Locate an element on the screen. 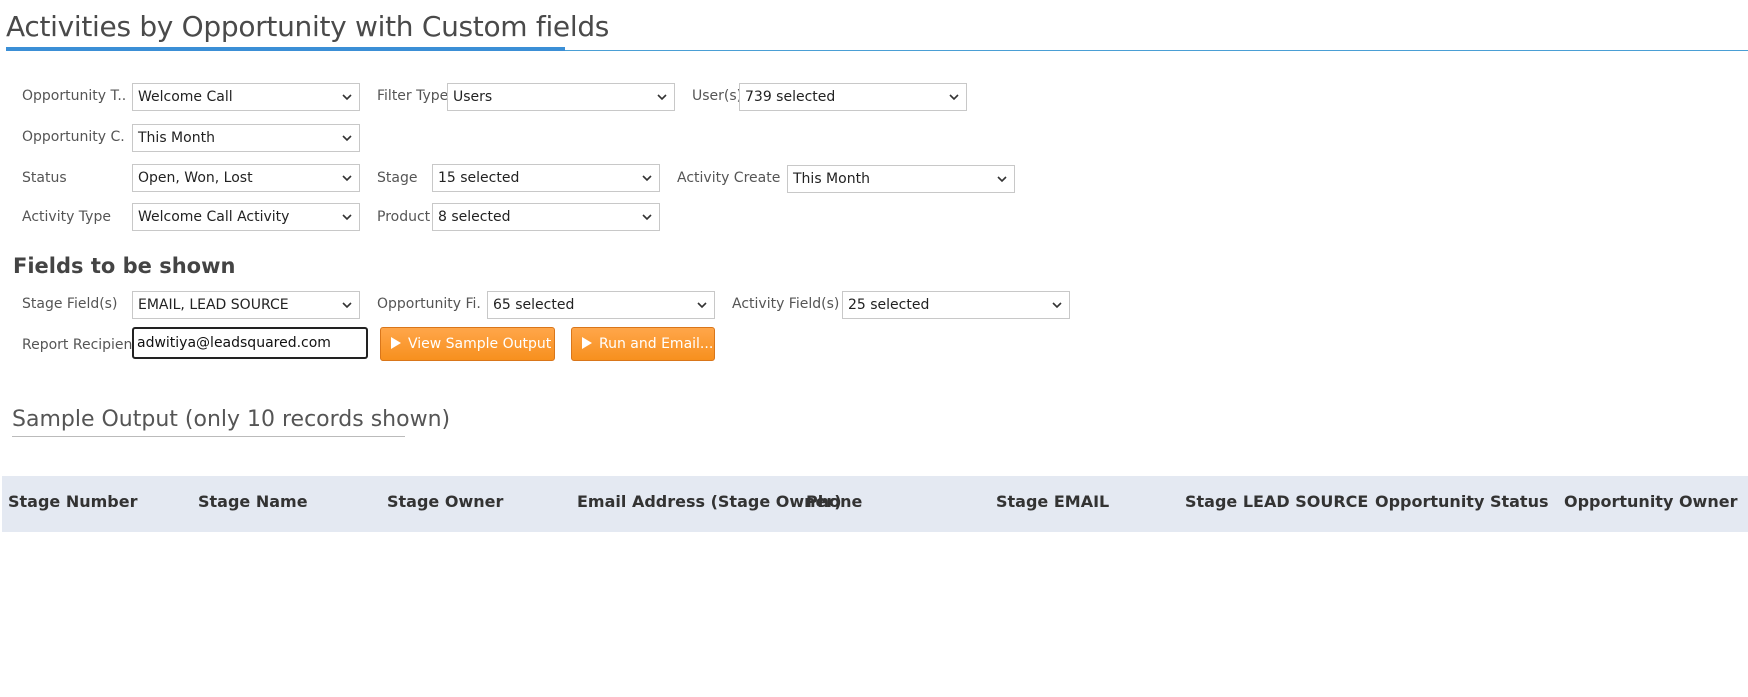 The height and width of the screenshot is (697, 1748). status-select: Open, Won, Lost is located at coordinates (246, 178).